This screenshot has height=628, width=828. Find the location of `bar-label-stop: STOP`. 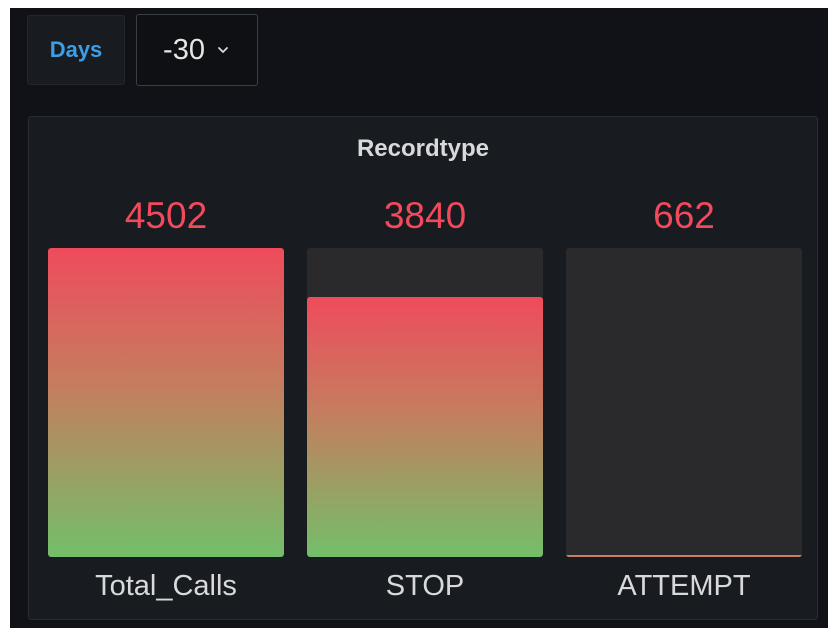

bar-label-stop: STOP is located at coordinates (425, 586).